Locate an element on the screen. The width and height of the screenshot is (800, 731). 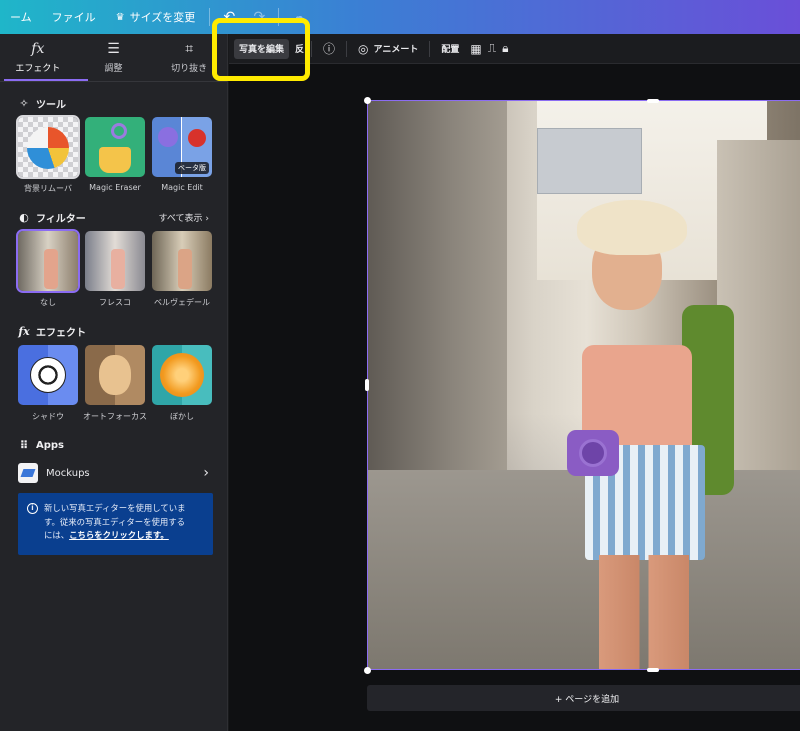
lock-button: 🔒︎ is located at coordinates (505, 48).